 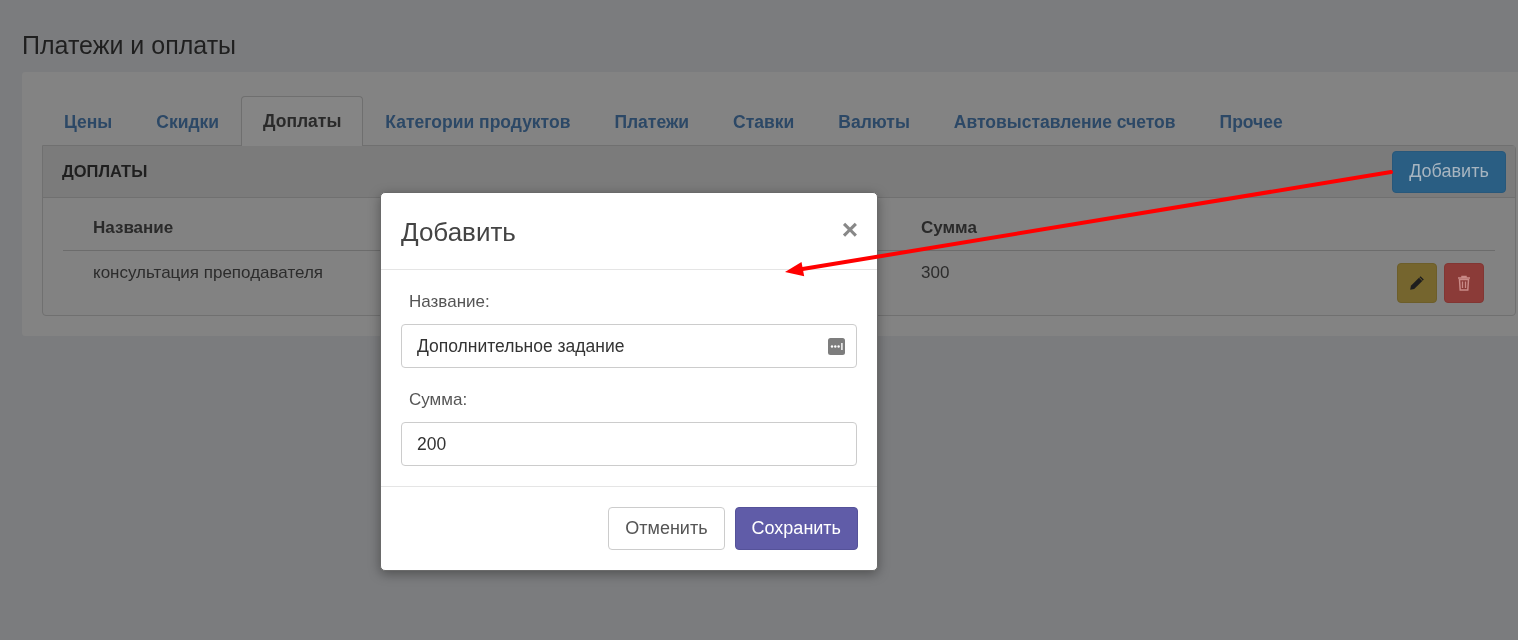 What do you see at coordinates (666, 528) in the screenshot?
I see `cancel-button: Отменить` at bounding box center [666, 528].